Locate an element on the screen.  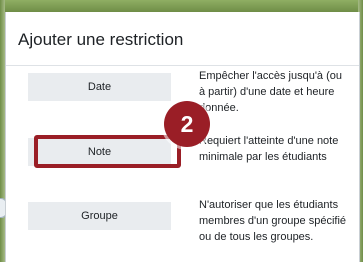
grade-button-highlight is located at coordinates (107, 151).